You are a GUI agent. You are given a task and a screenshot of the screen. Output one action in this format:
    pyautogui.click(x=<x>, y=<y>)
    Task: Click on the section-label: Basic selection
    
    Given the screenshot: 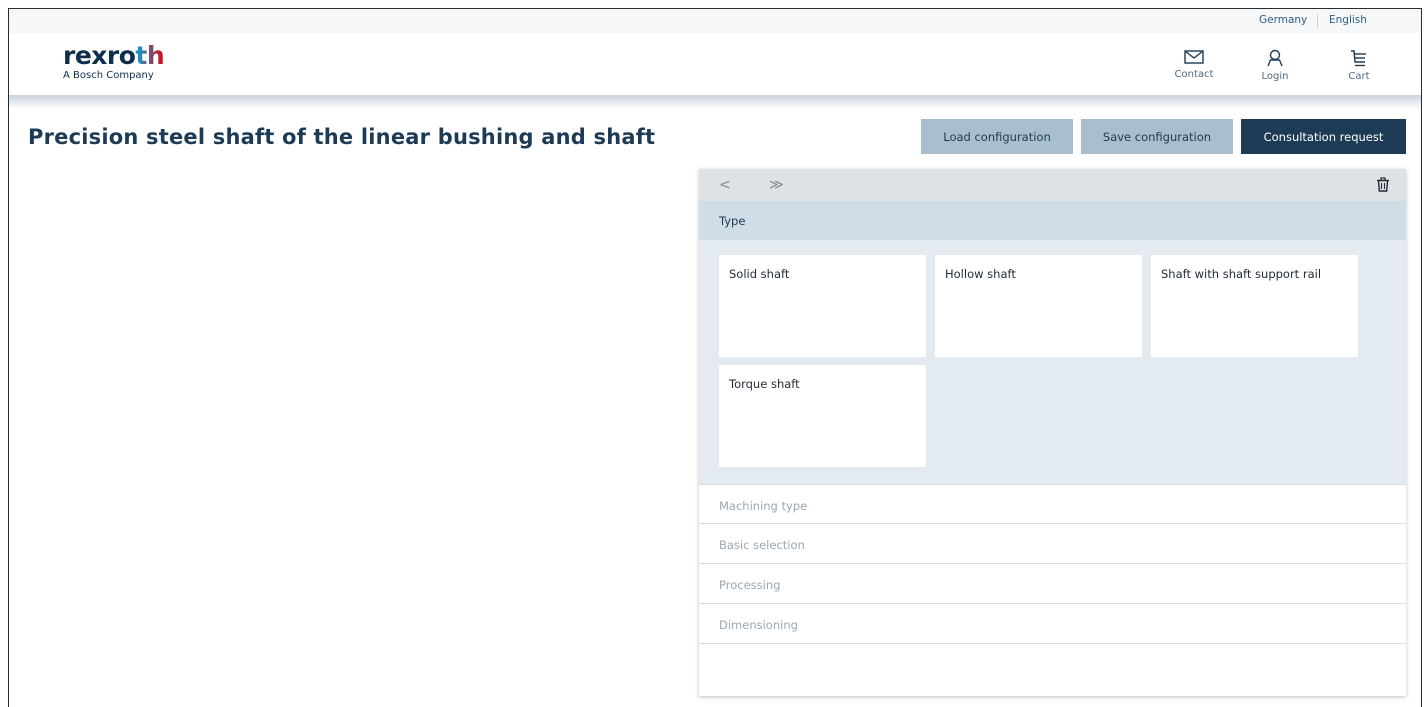 What is the action you would take?
    pyautogui.click(x=762, y=545)
    